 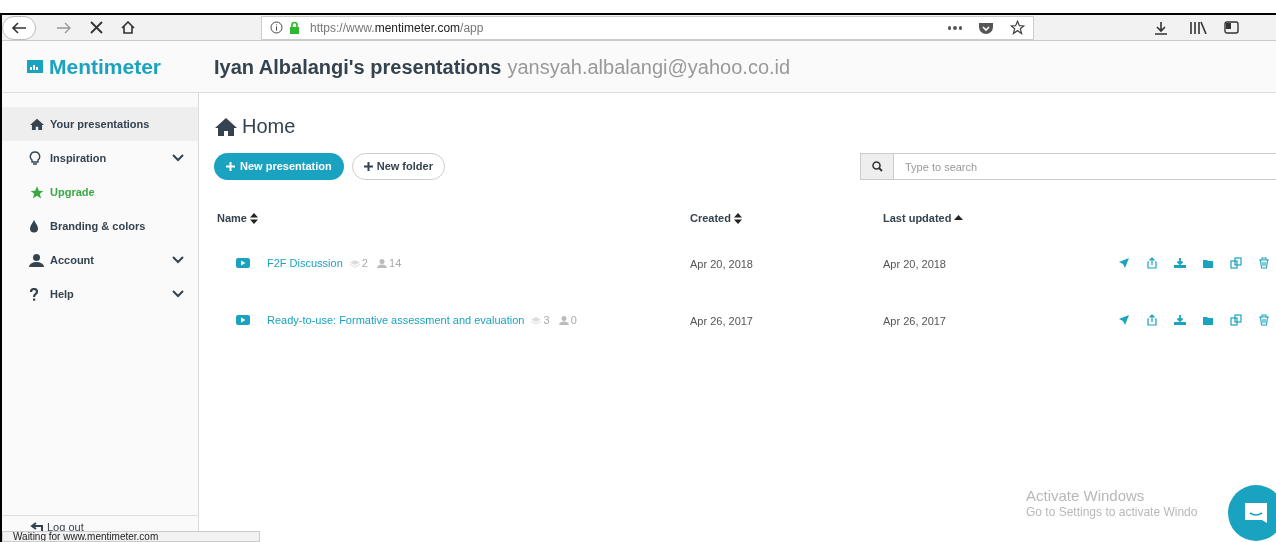 I want to click on slide-count: 3, so click(x=546, y=319).